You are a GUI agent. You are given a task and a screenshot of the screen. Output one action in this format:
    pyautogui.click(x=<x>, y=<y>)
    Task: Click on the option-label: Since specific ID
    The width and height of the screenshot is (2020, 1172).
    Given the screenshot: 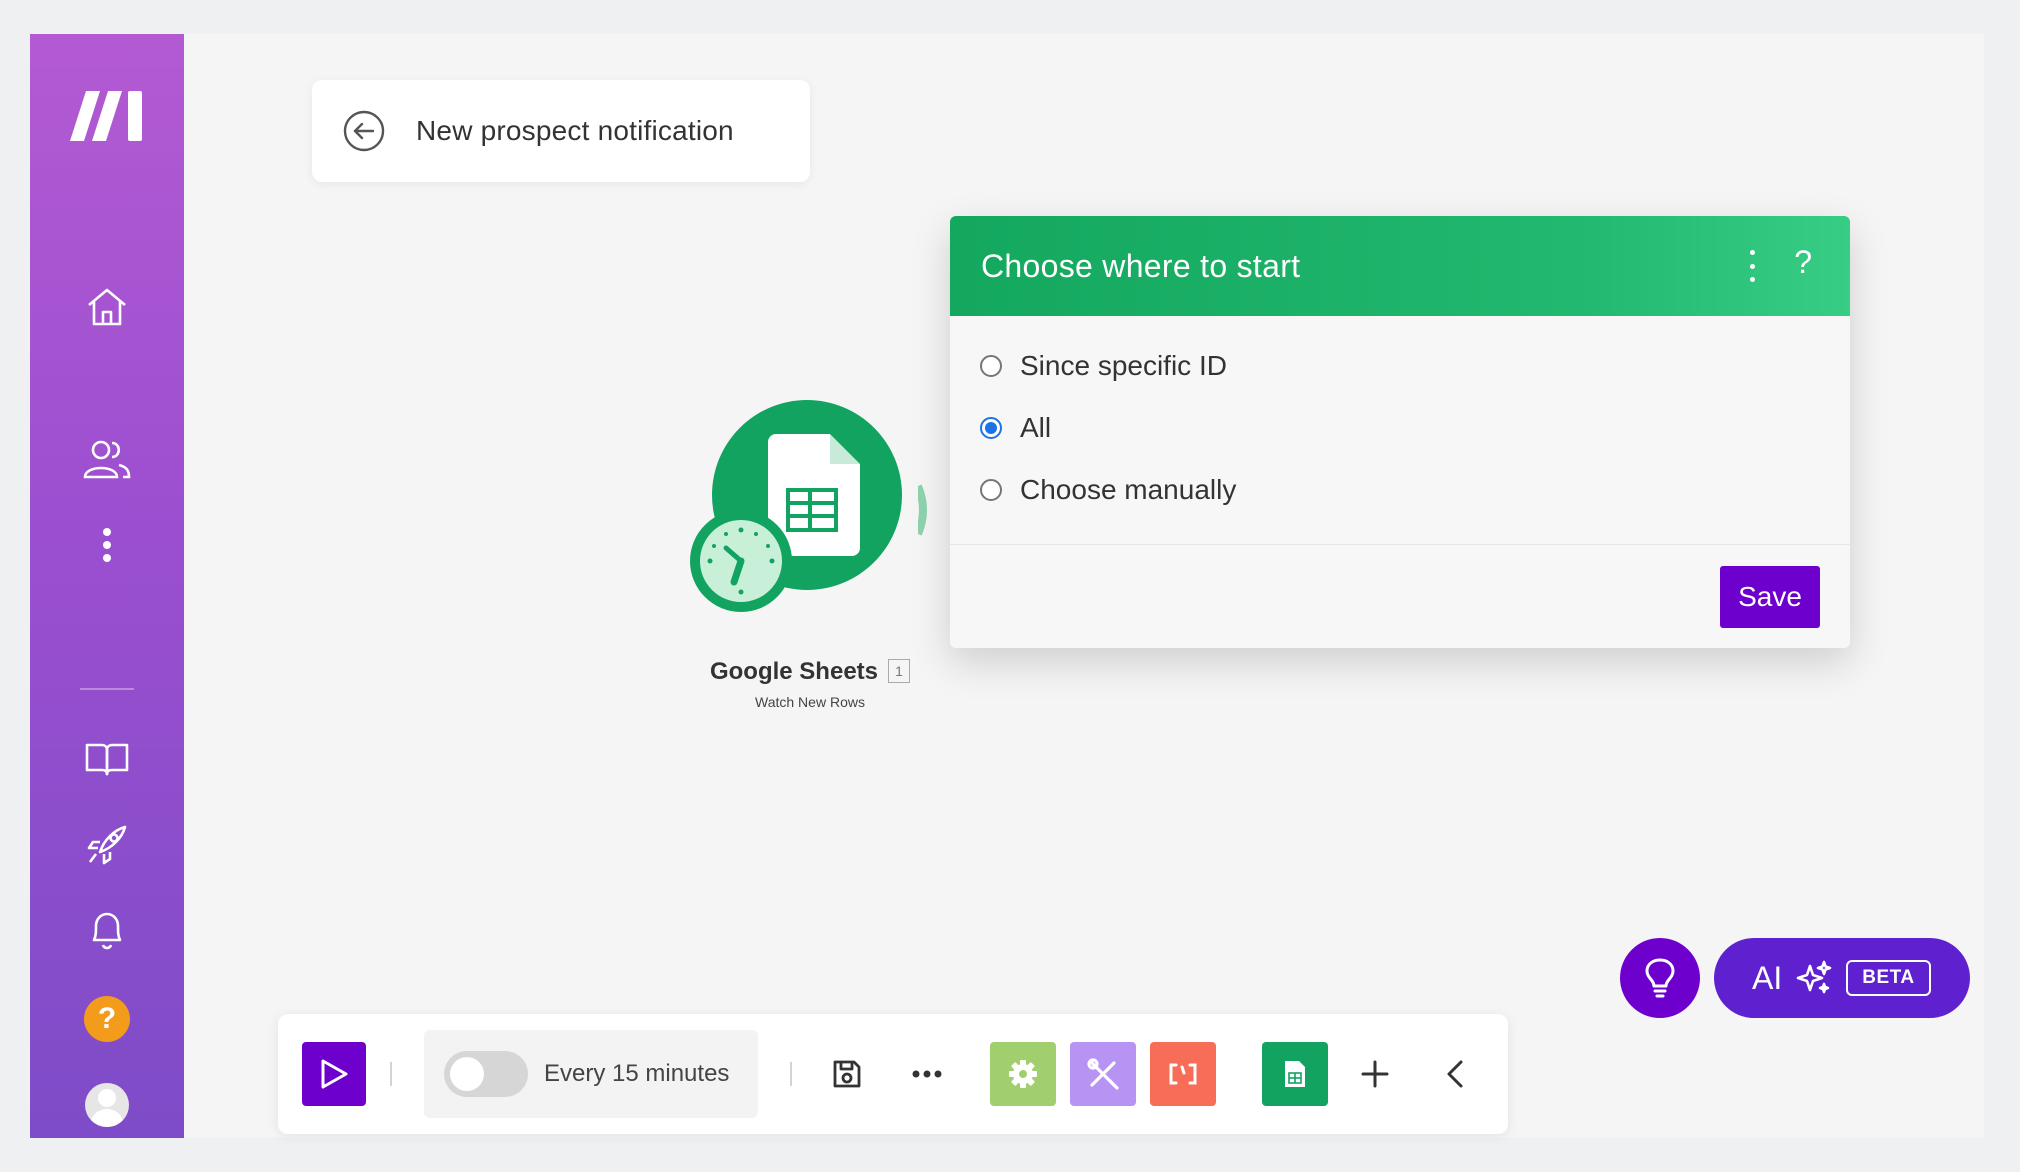 What is the action you would take?
    pyautogui.click(x=1123, y=365)
    